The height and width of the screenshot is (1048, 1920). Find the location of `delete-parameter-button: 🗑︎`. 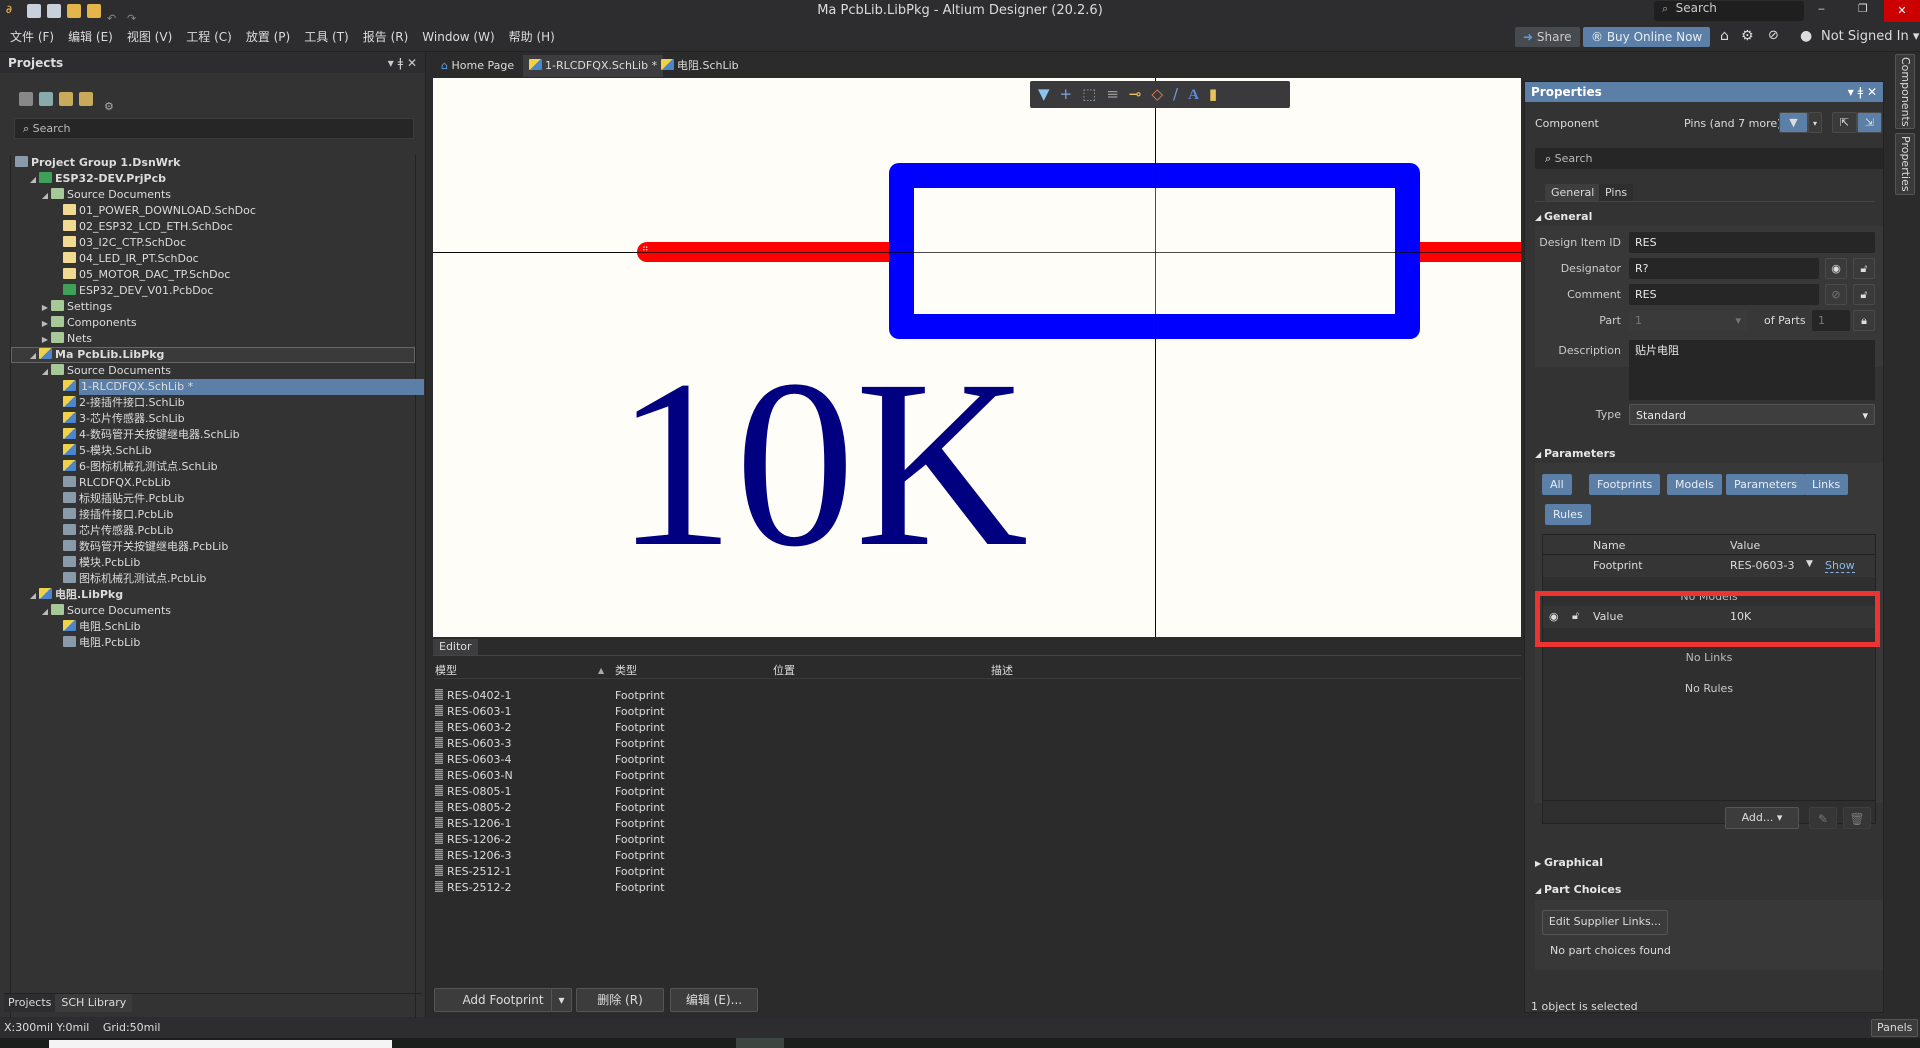

delete-parameter-button: 🗑︎ is located at coordinates (1857, 818).